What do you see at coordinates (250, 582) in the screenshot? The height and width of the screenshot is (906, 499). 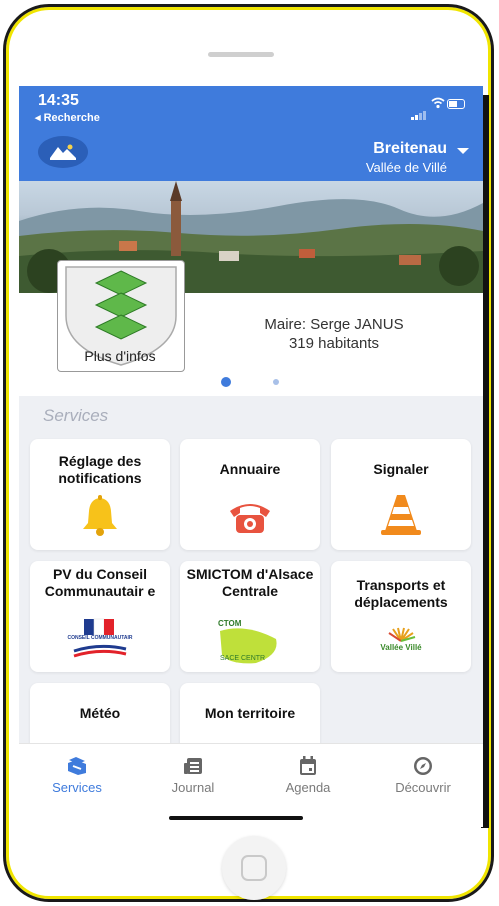 I see `tile-label: SMICTOM d'Alsace Centrale` at bounding box center [250, 582].